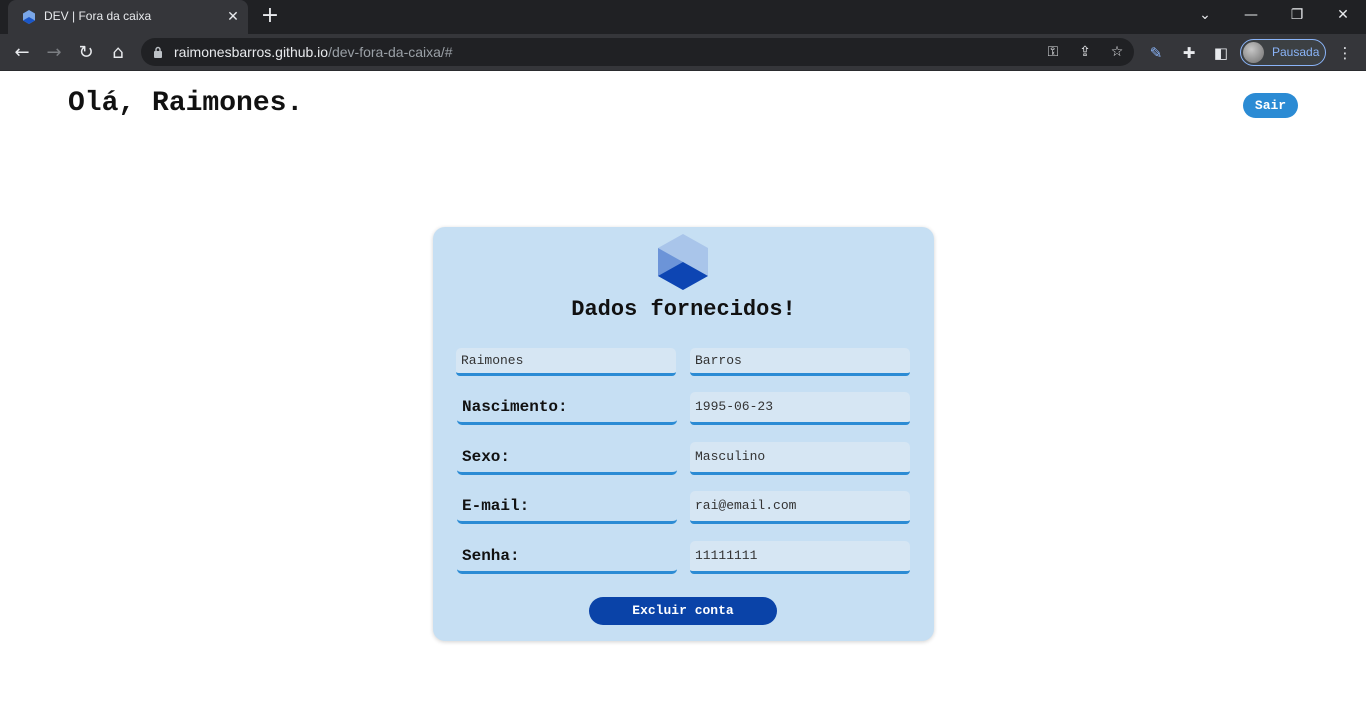 This screenshot has height=725, width=1366. What do you see at coordinates (158, 52) in the screenshot?
I see `lock-icon` at bounding box center [158, 52].